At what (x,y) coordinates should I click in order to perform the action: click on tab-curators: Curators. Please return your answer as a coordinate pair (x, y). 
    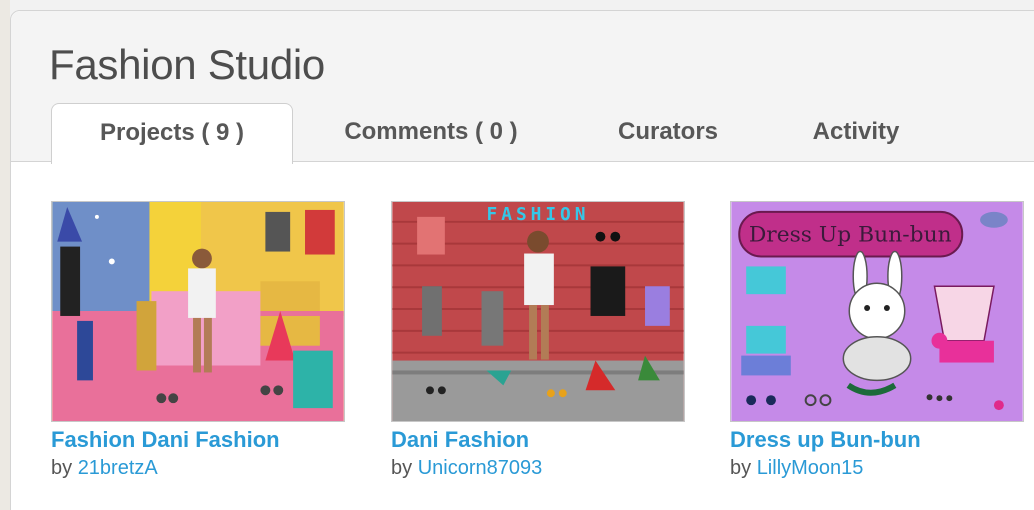
    Looking at the image, I should click on (668, 133).